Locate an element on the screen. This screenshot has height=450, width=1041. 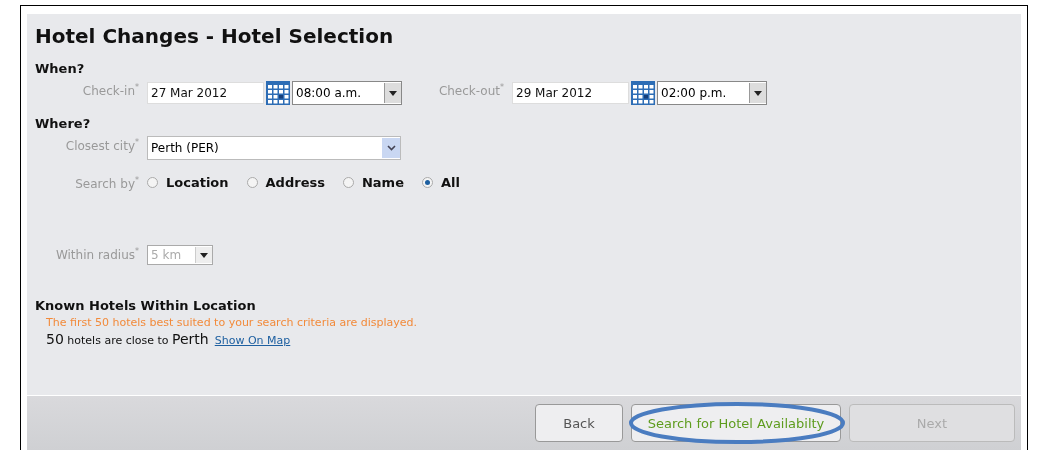
date-field: 27 Mar 2012 is located at coordinates (205, 93).